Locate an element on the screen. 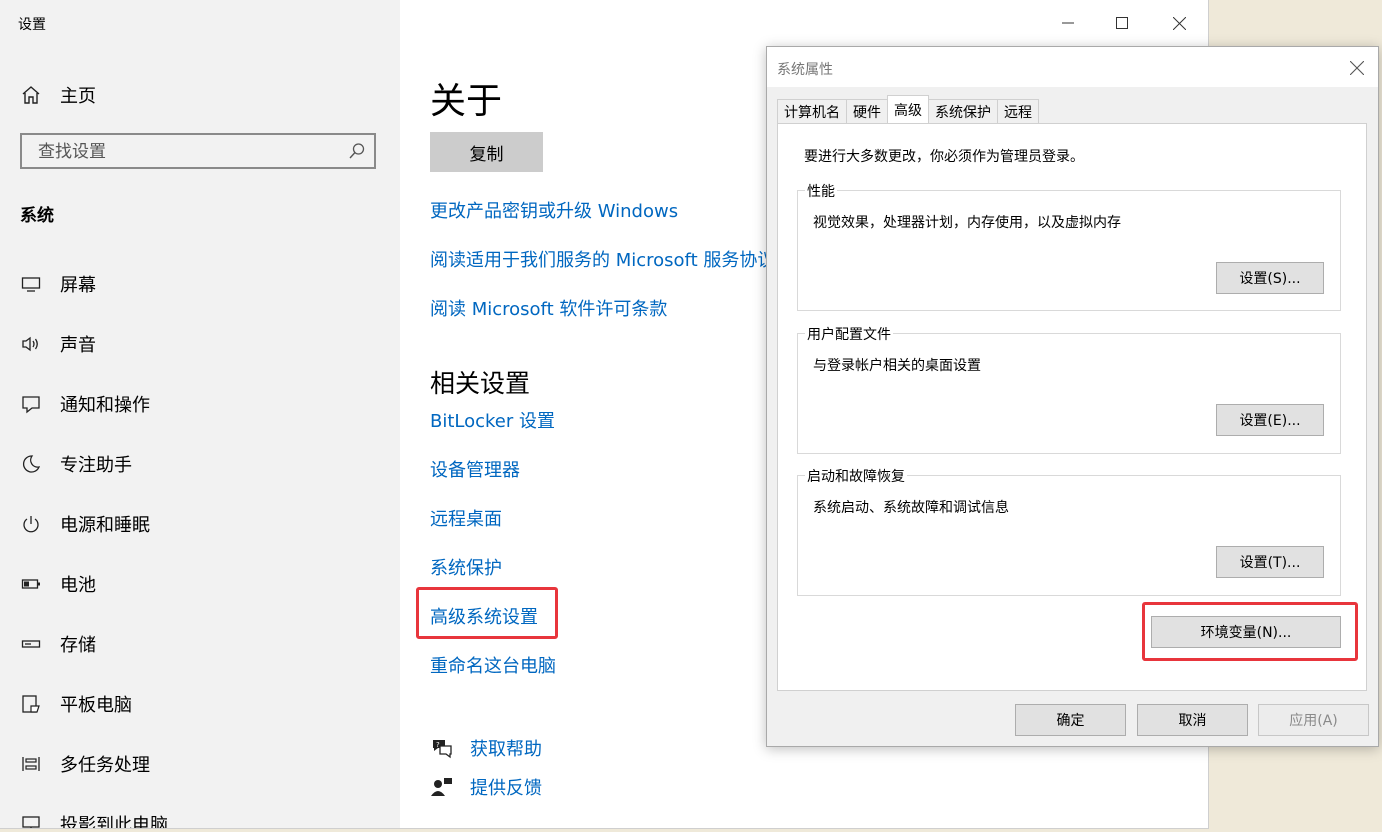  highlight-advanced-system-settings is located at coordinates (487, 613).